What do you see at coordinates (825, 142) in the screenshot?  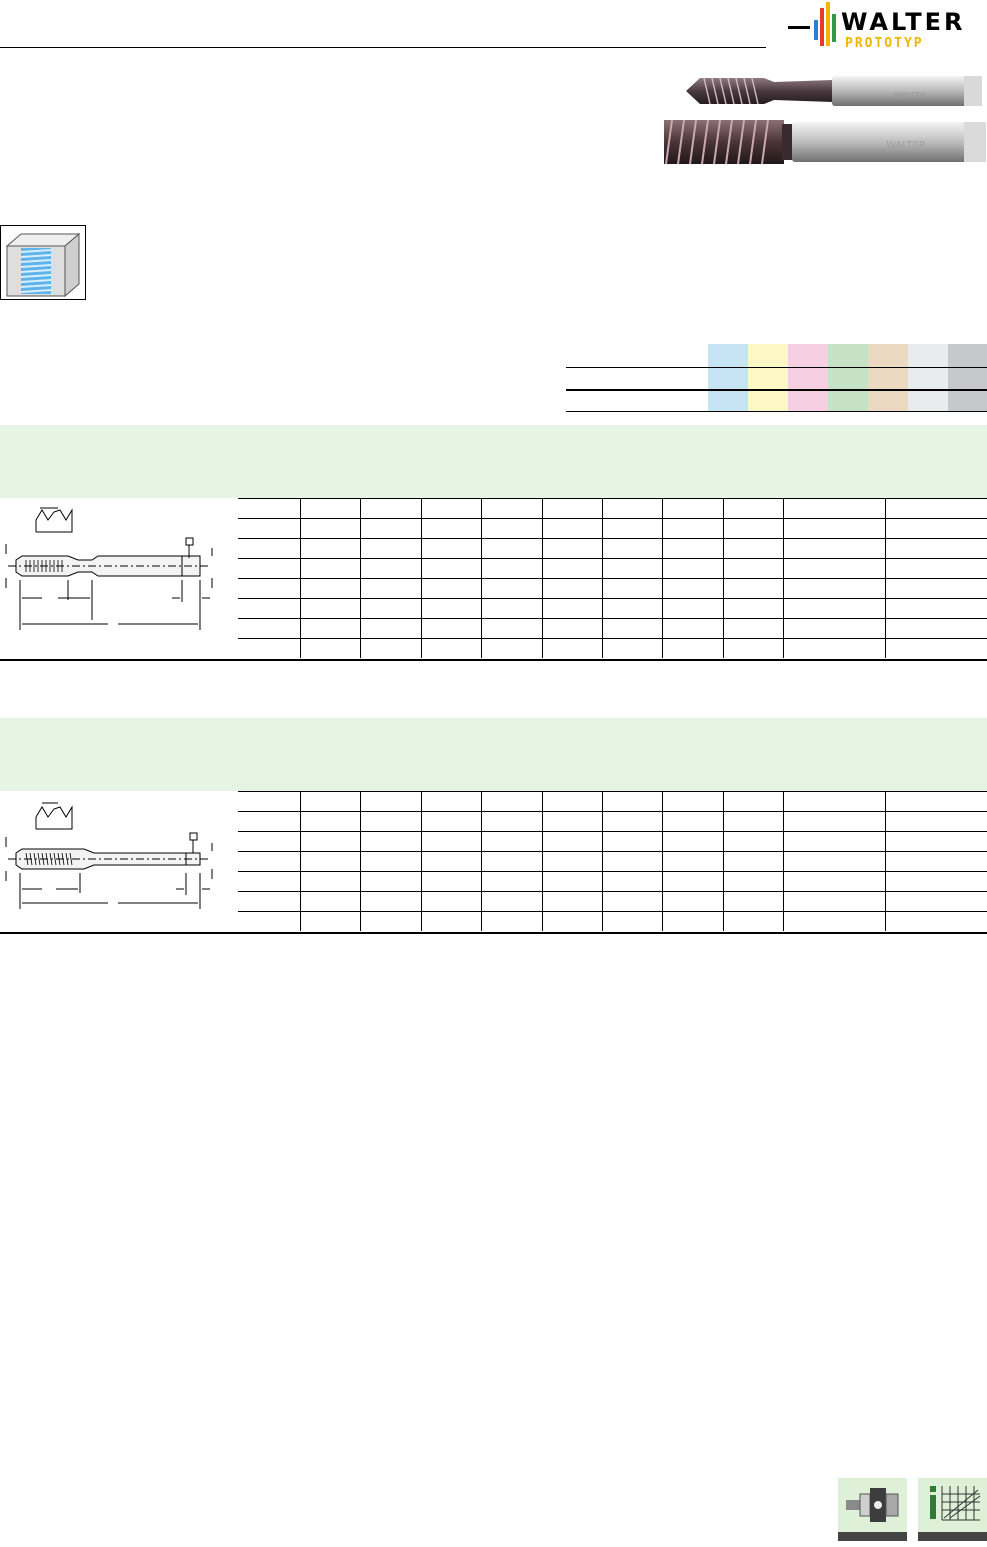 I see `spiral-flute-tap-image: WALTER` at bounding box center [825, 142].